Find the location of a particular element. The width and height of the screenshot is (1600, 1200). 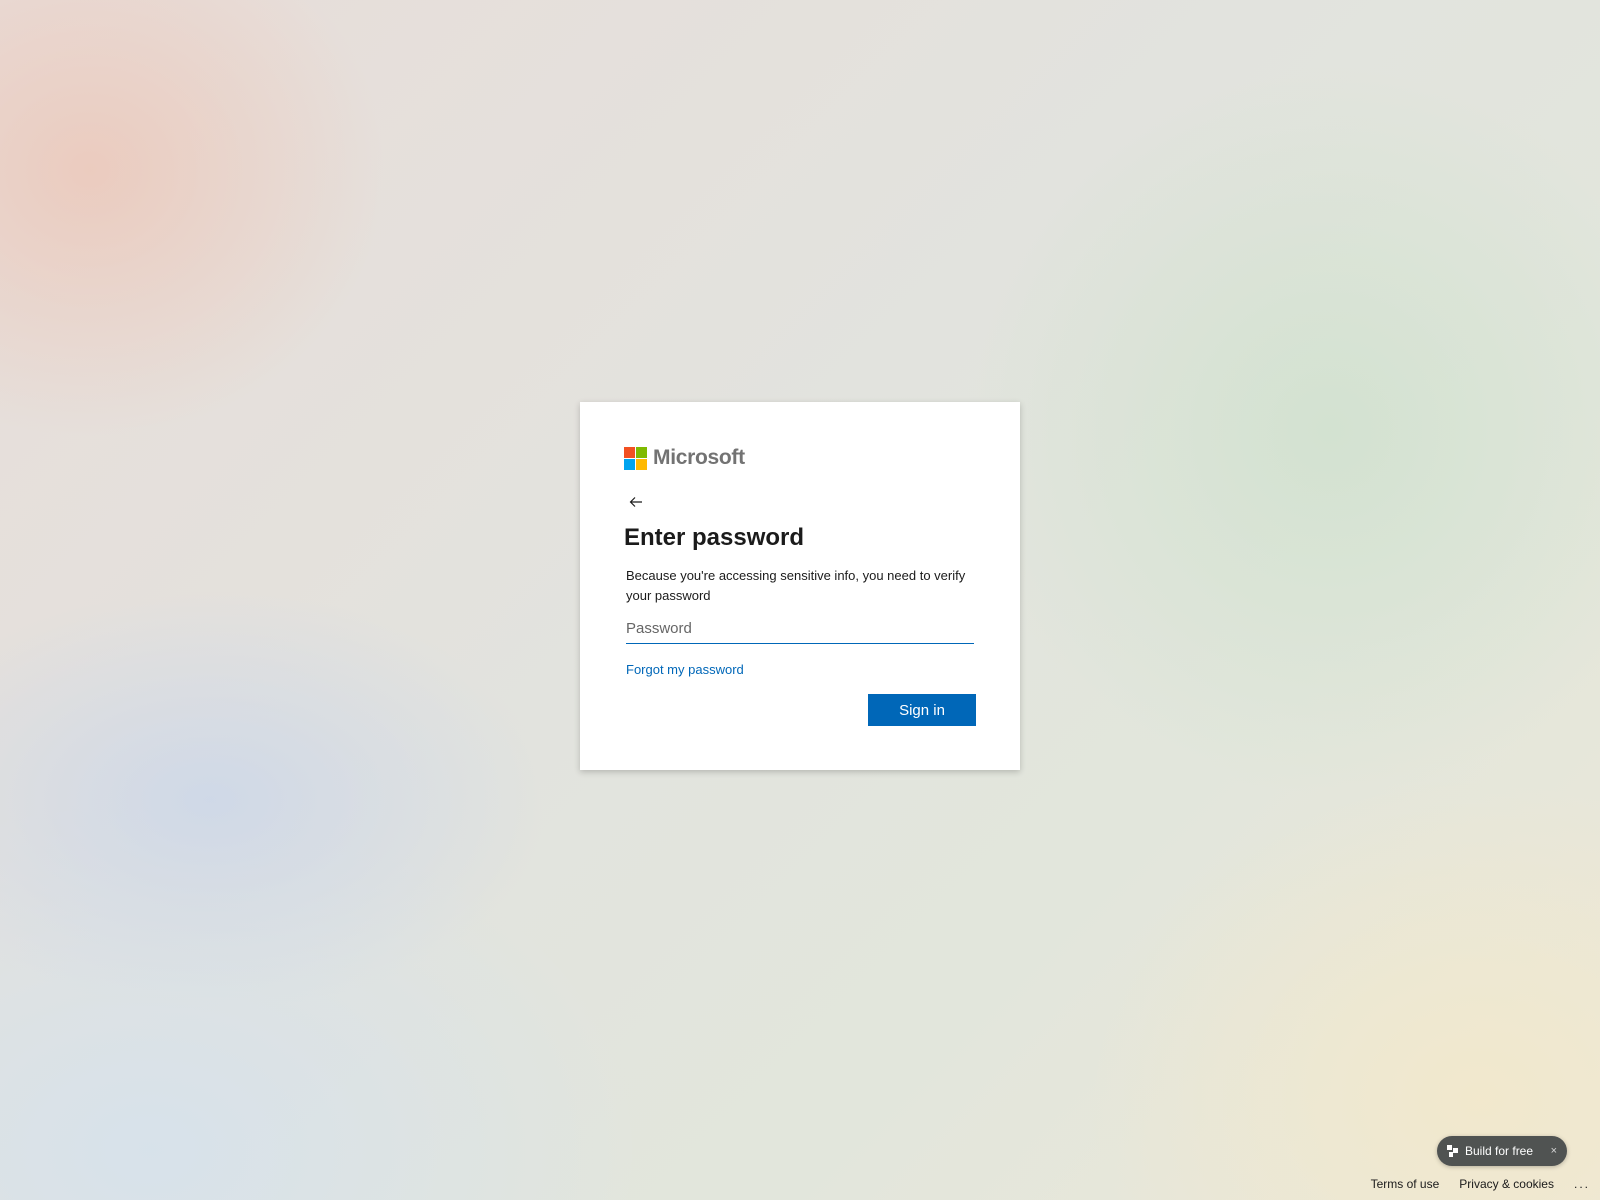

arrow-left-icon is located at coordinates (635, 502).